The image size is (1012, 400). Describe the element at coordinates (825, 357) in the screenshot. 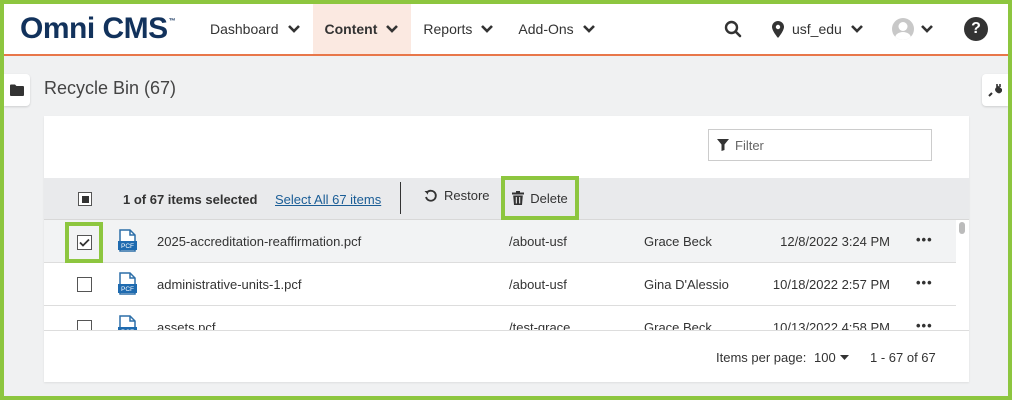

I see `items-per-page-value: 100` at that location.